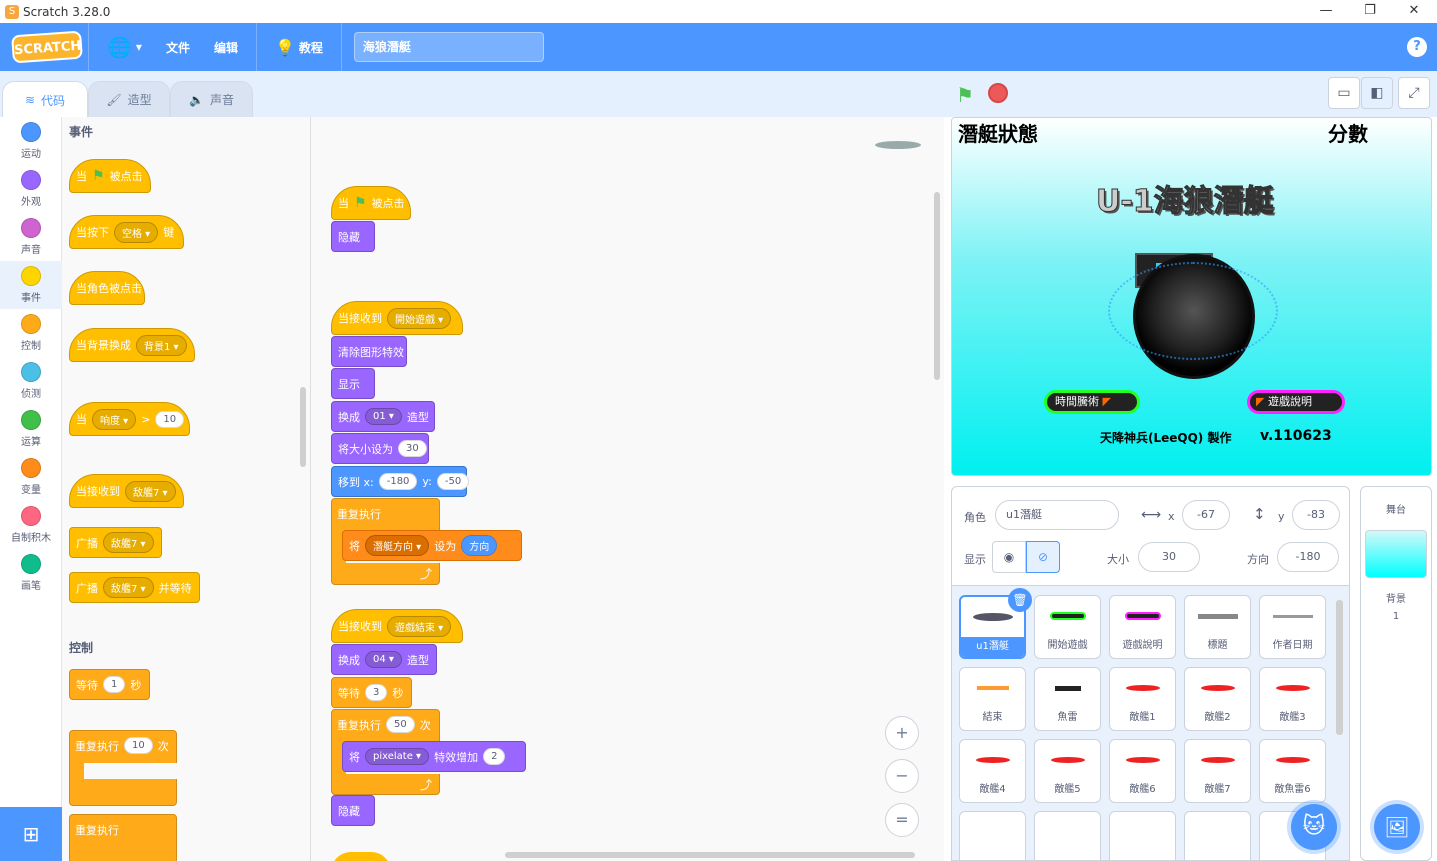  I want to click on sprite-tile: 開始遊戲, so click(1067, 627).